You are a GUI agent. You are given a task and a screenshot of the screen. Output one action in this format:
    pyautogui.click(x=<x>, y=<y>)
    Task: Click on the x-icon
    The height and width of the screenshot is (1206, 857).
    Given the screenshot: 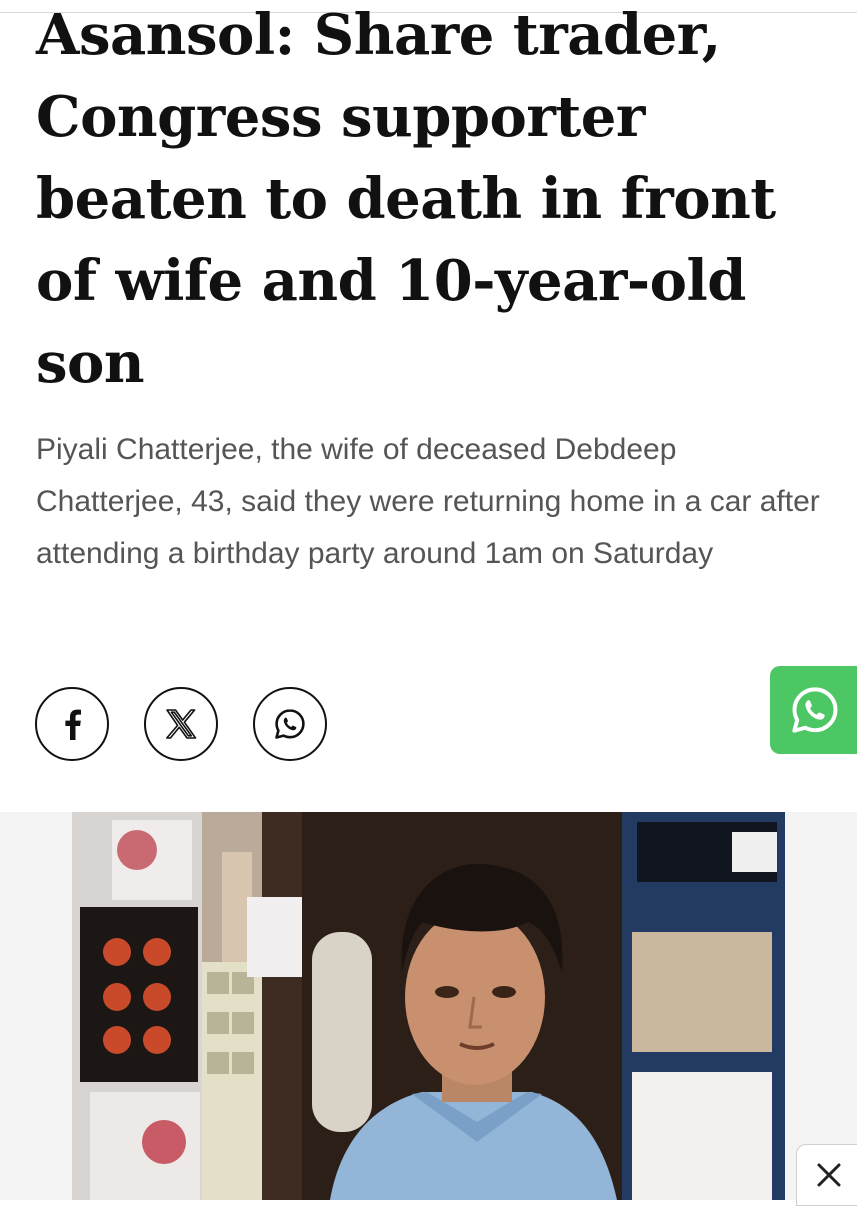 What is the action you would take?
    pyautogui.click(x=181, y=724)
    